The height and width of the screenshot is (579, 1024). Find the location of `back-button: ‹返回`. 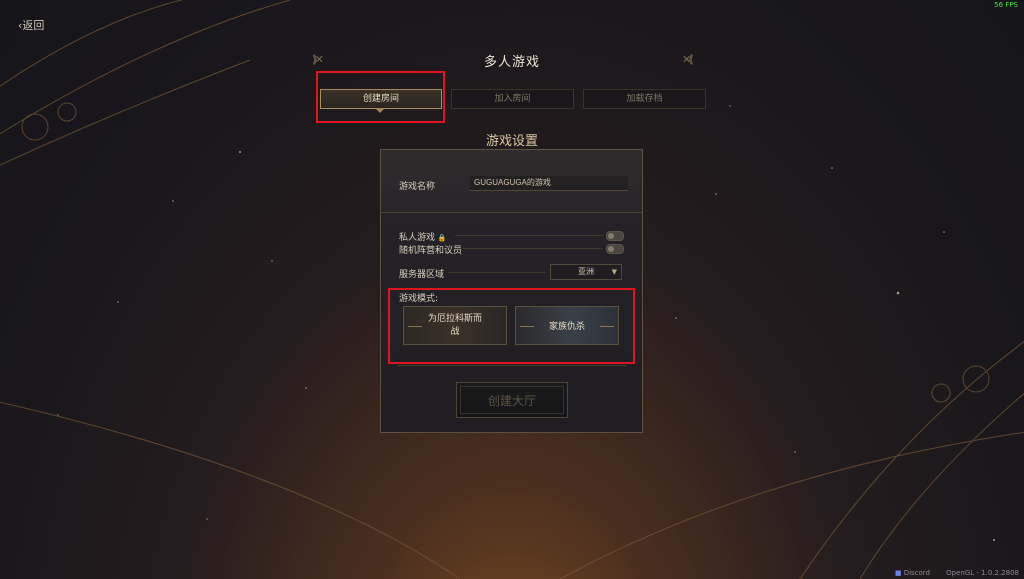

back-button: ‹返回 is located at coordinates (31, 25).